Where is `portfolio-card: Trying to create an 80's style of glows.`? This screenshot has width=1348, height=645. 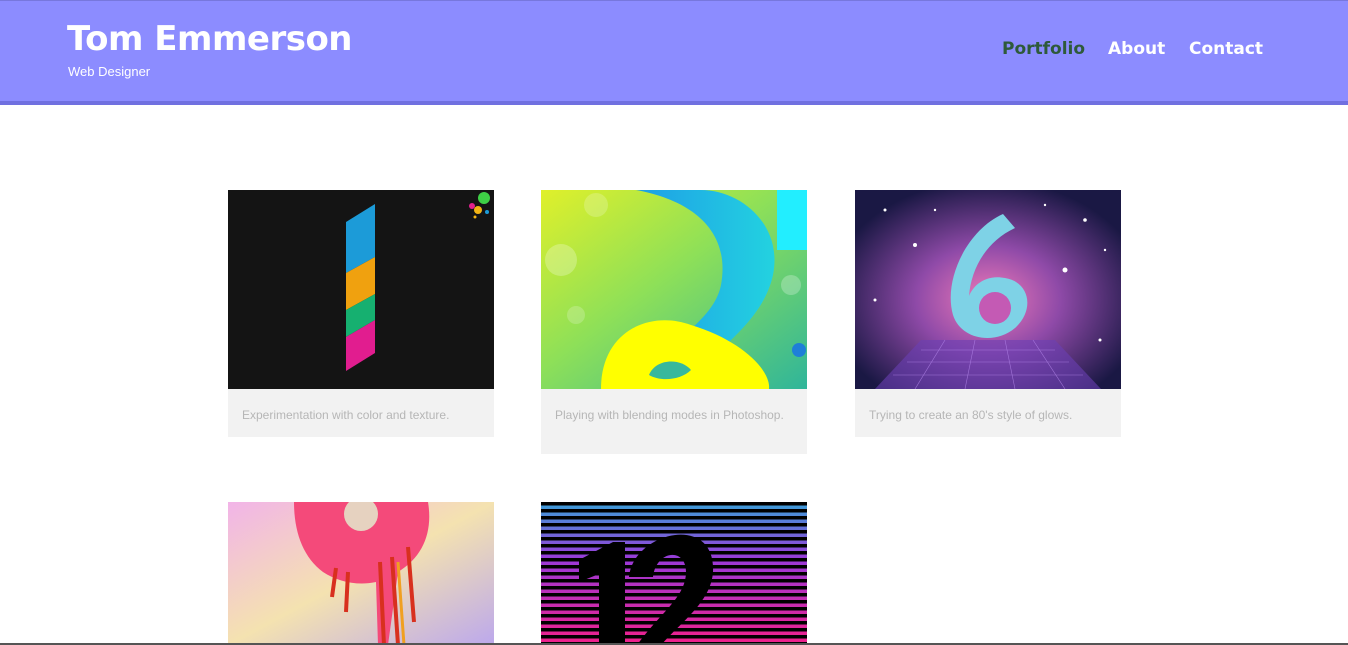
portfolio-card: Trying to create an 80's style of glows. is located at coordinates (988, 313).